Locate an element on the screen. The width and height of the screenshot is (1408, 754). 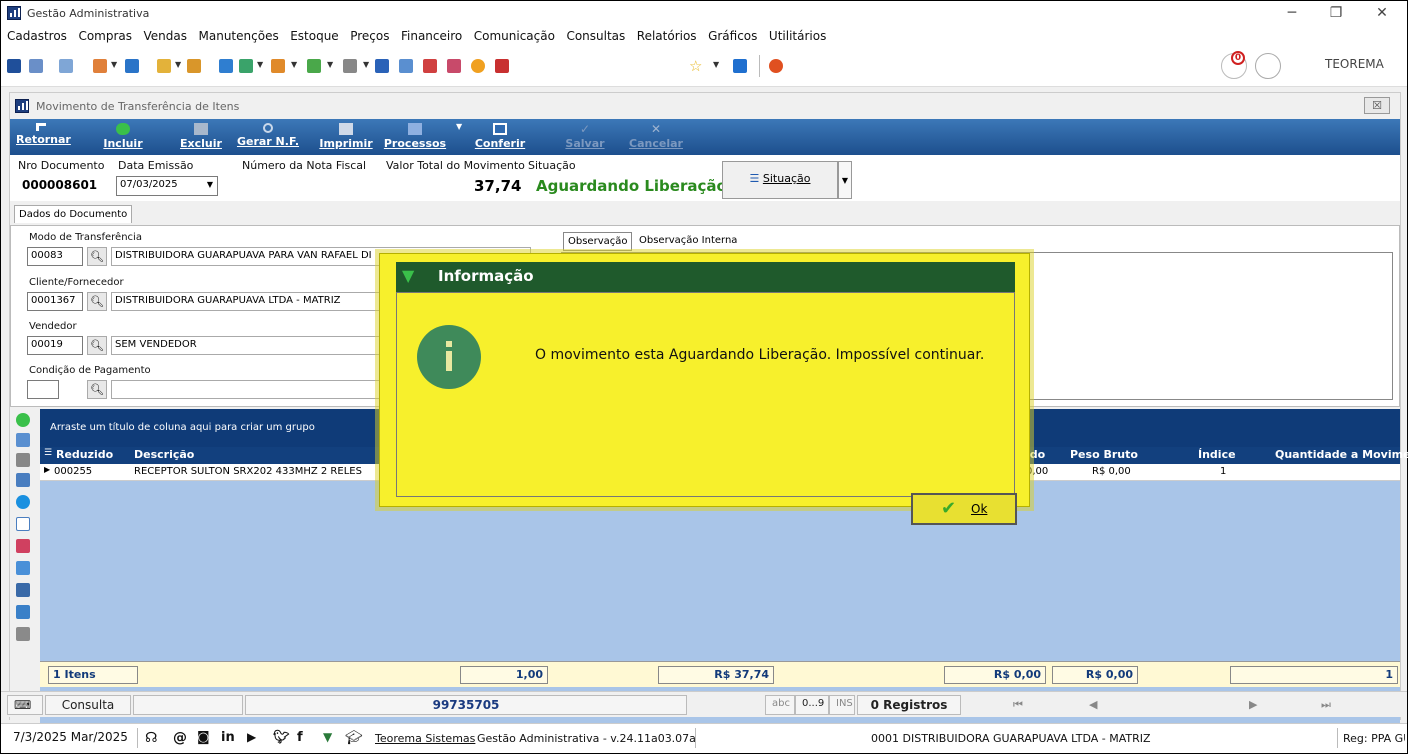
menu-item-vendas: Vendas is located at coordinates (166, 34).